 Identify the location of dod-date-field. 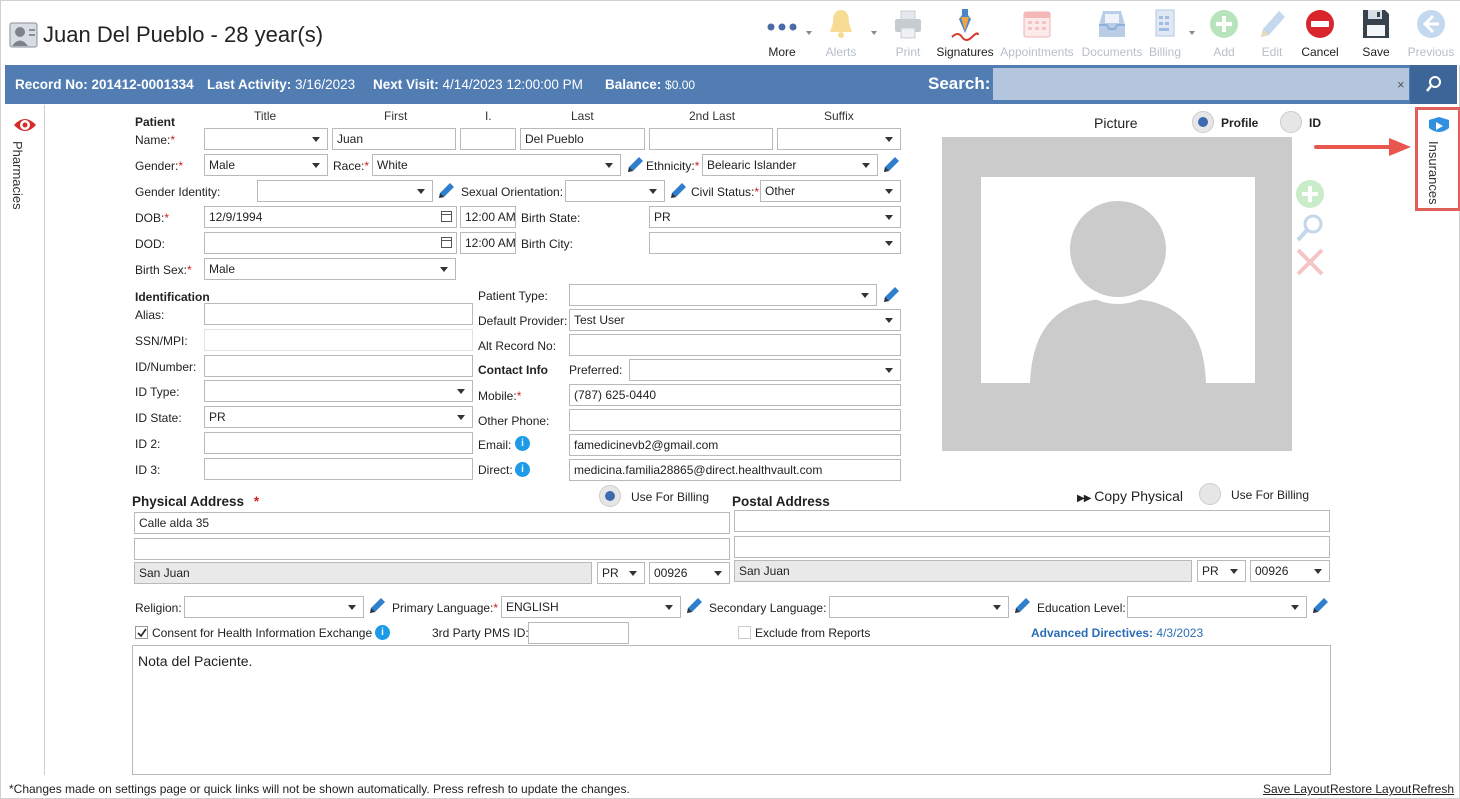
(330, 243).